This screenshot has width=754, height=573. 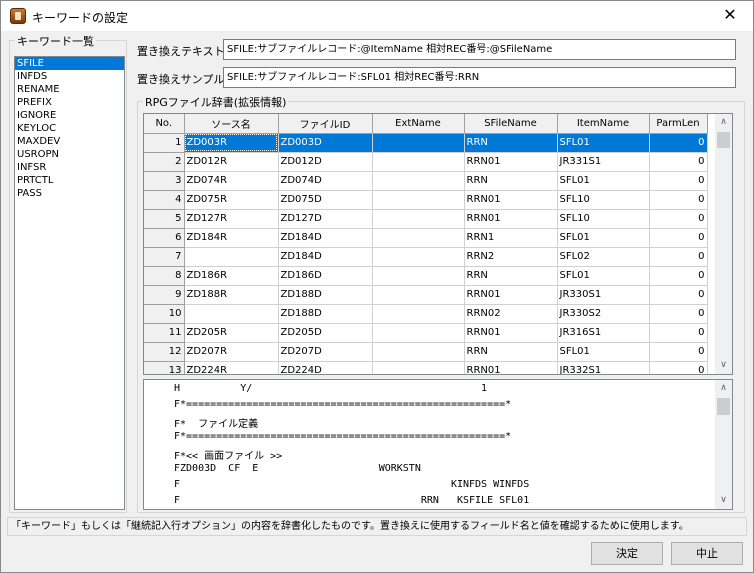 What do you see at coordinates (69, 128) in the screenshot?
I see `keyword-item: KEYLOC` at bounding box center [69, 128].